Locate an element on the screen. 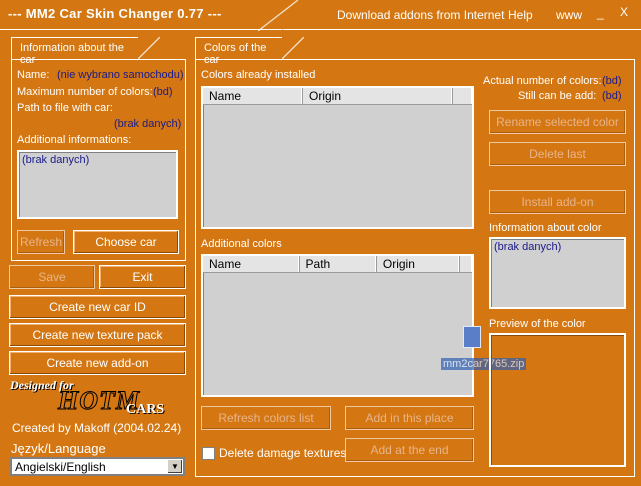  additional-colors-header: Name Path Origin is located at coordinates (337, 264).